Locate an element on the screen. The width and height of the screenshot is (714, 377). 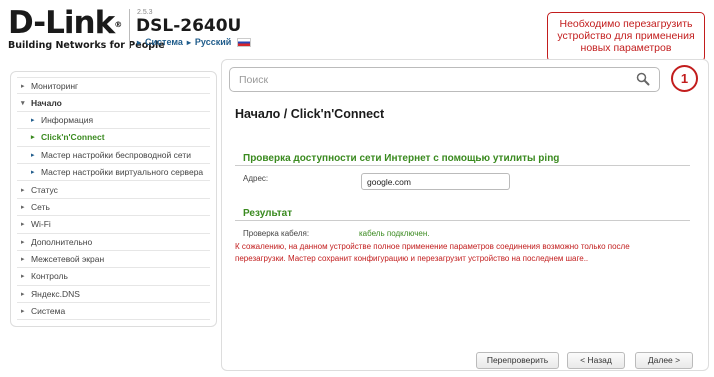
sidebar-item-label: Мастер настройки беспроводной сети is located at coordinates (116, 154).